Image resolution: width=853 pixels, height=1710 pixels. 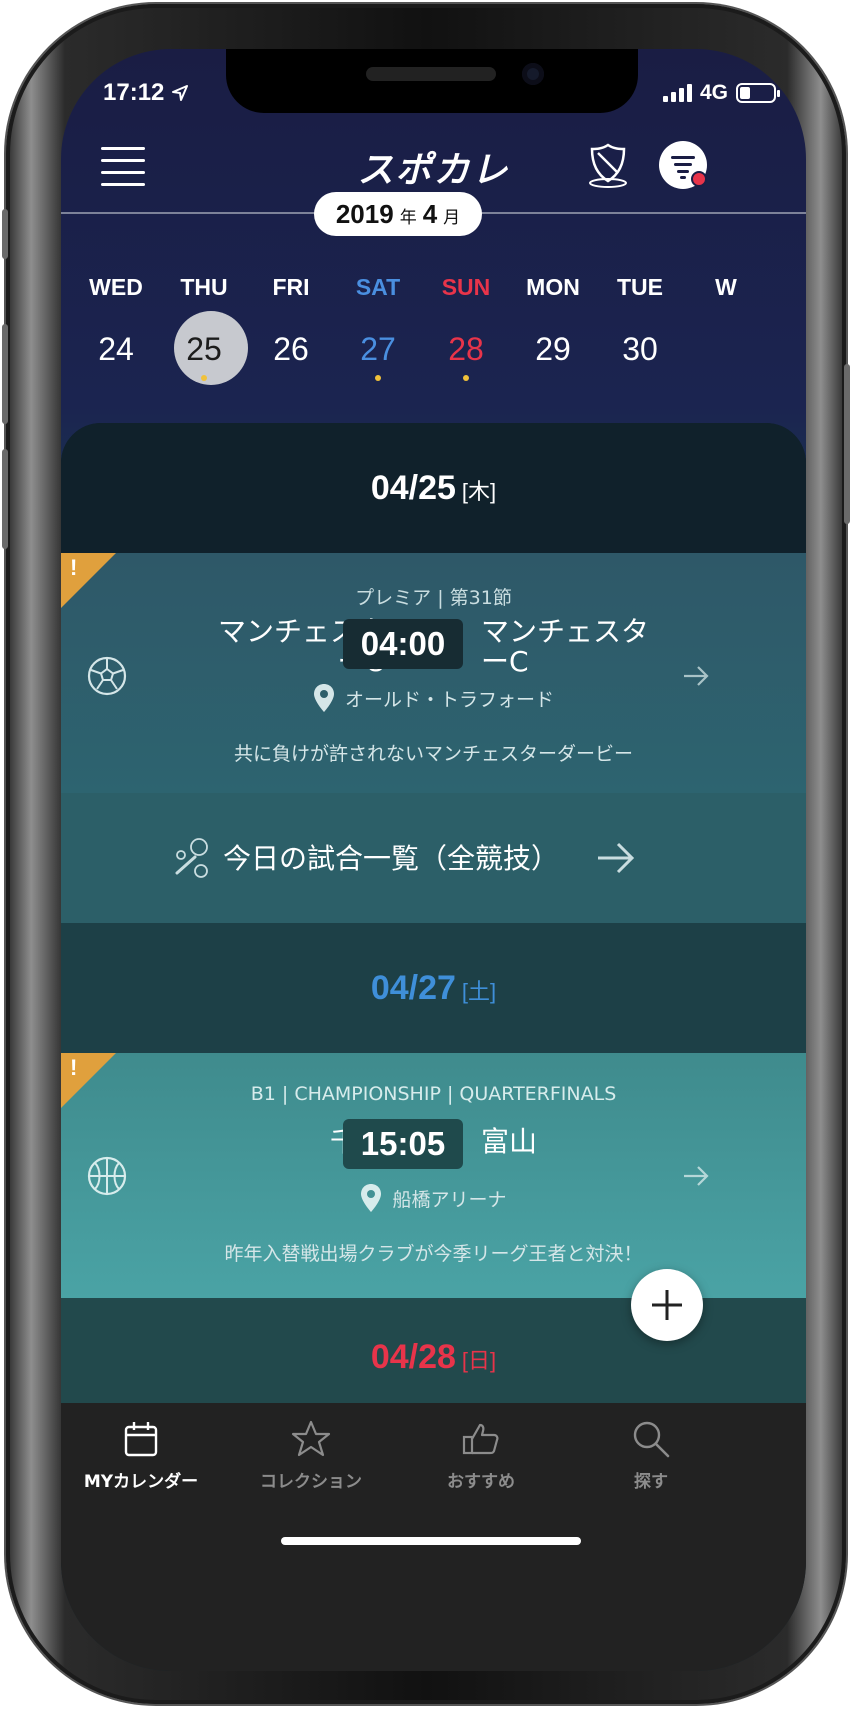 I want to click on day-cell: SUN 28, so click(x=466, y=327).